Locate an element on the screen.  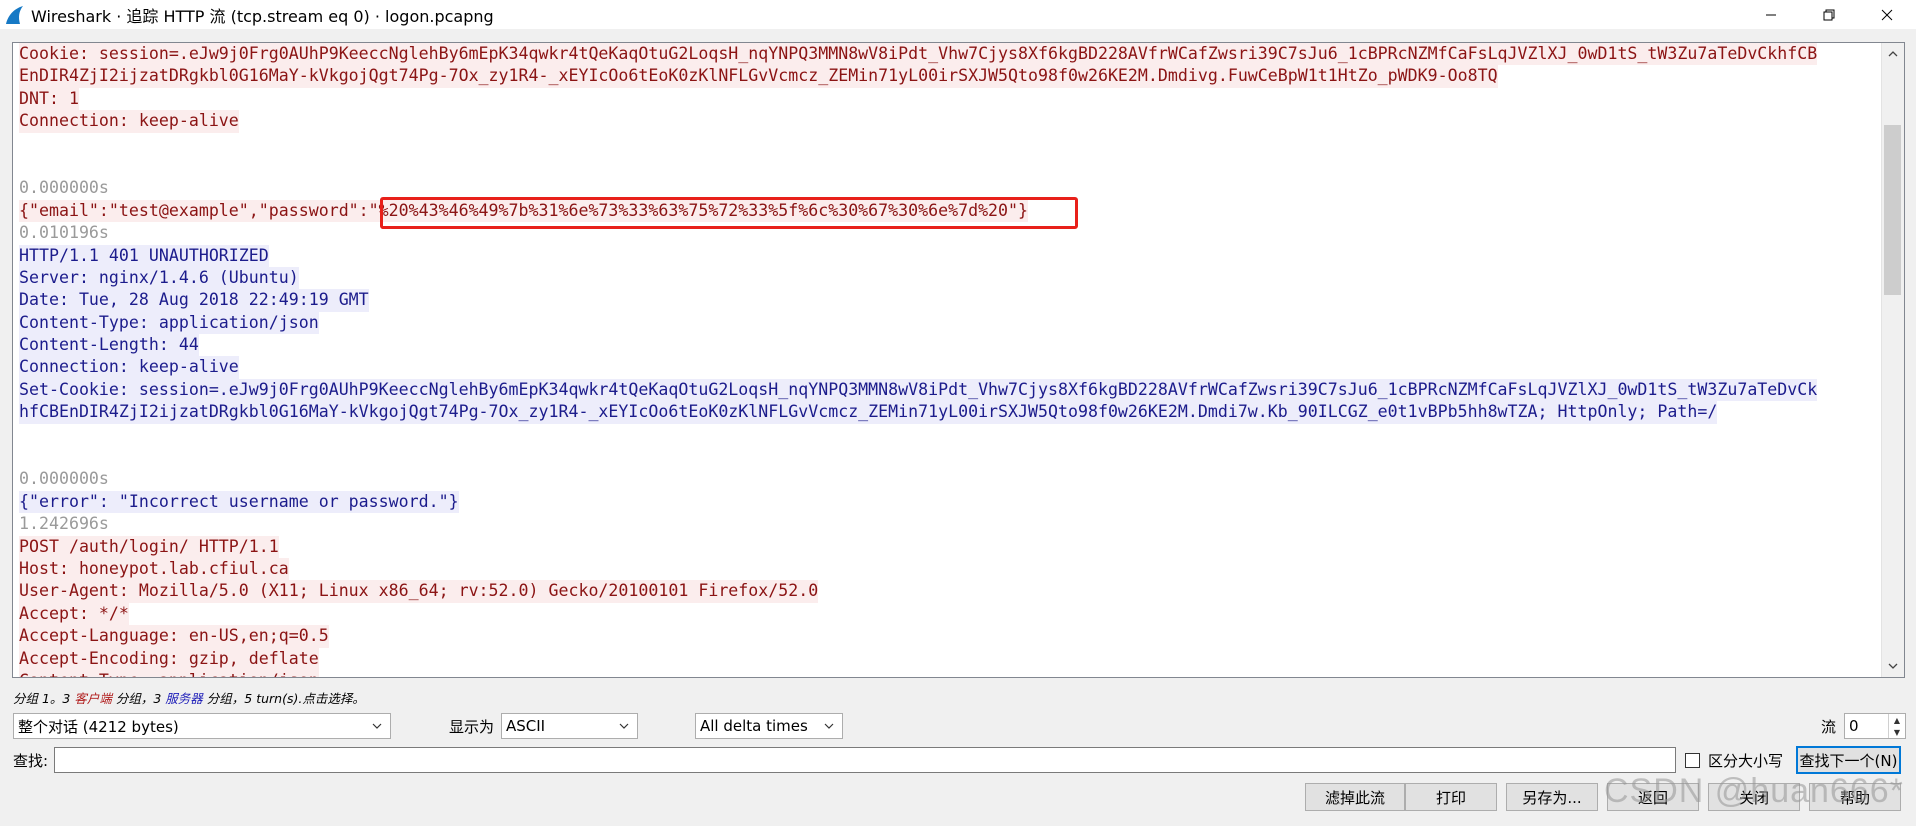
status-middle: 分组，3 is located at coordinates (138, 698).